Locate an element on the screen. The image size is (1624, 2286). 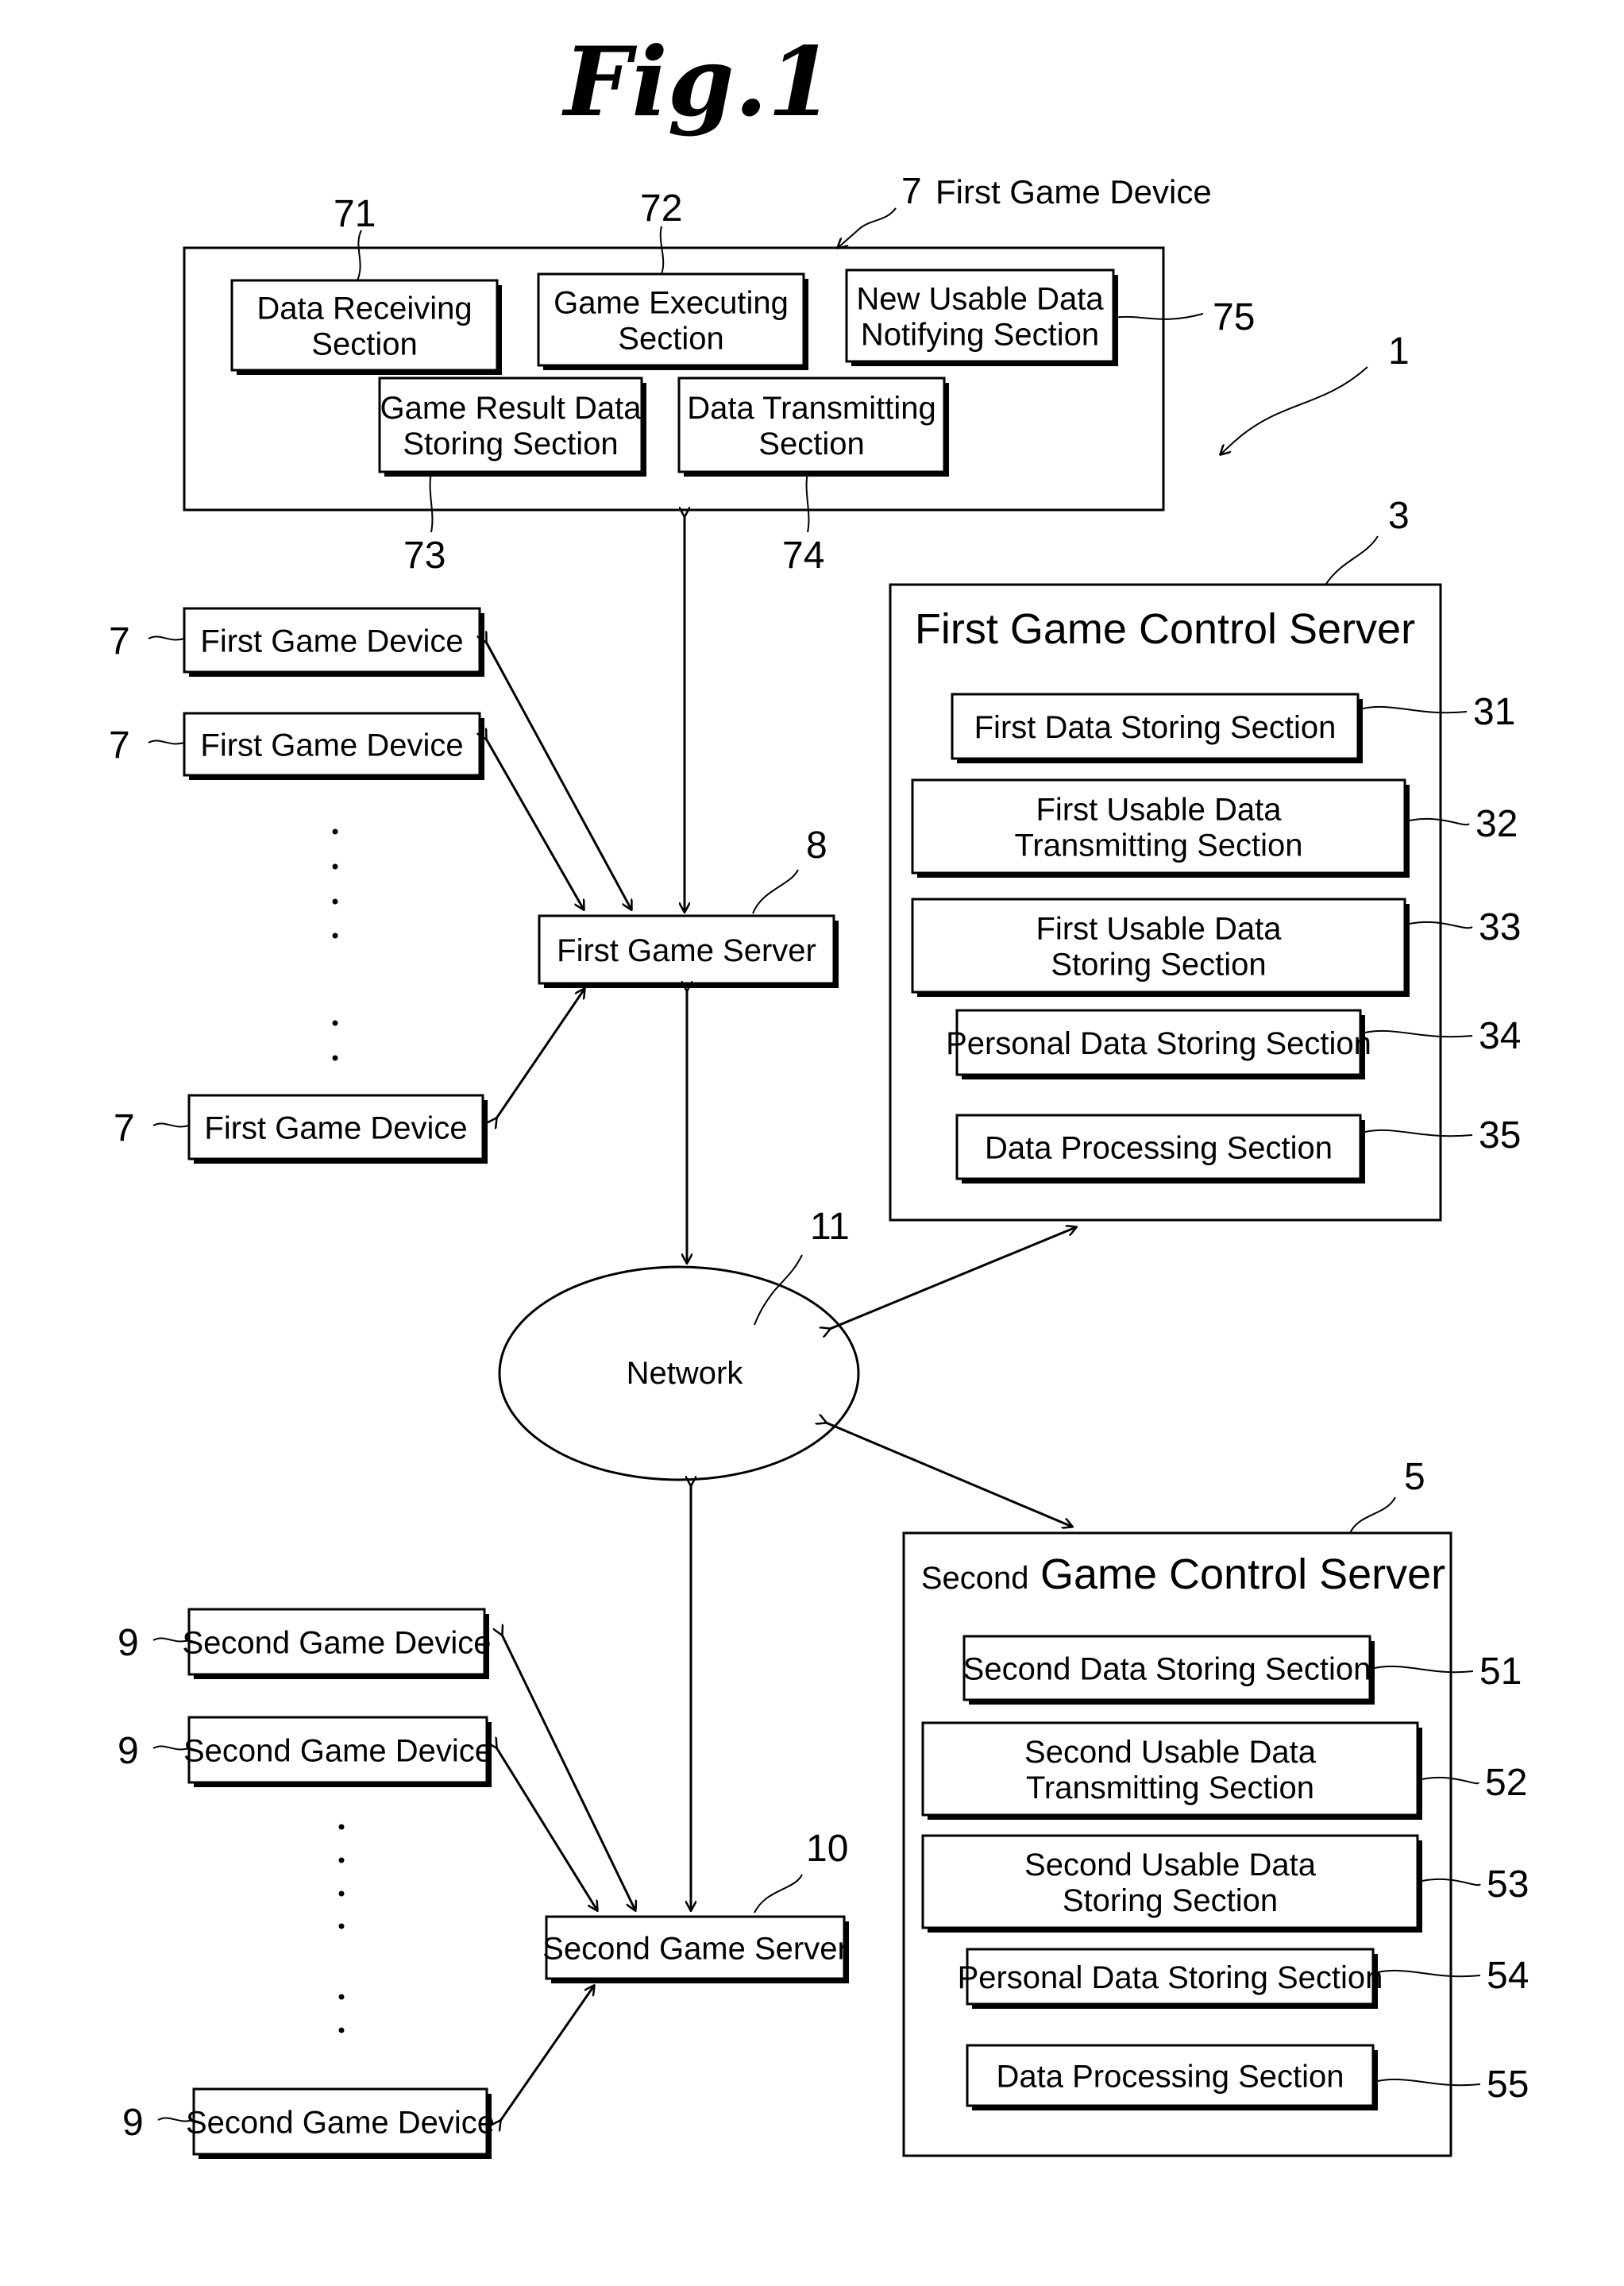
first-control-section-ref-35: 35 is located at coordinates (1500, 1135).